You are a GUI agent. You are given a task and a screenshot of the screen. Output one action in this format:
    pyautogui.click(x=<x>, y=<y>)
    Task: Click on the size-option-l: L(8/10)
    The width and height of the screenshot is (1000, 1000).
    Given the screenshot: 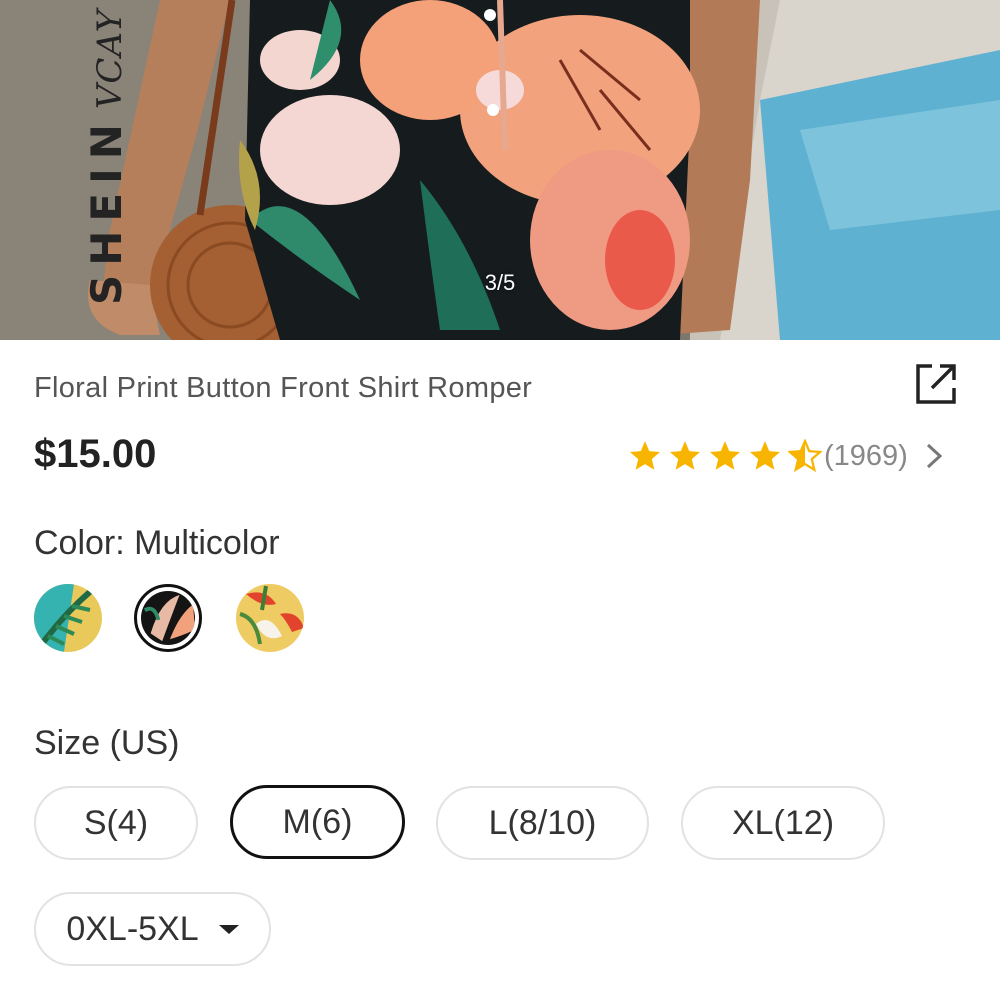 What is the action you would take?
    pyautogui.click(x=542, y=823)
    